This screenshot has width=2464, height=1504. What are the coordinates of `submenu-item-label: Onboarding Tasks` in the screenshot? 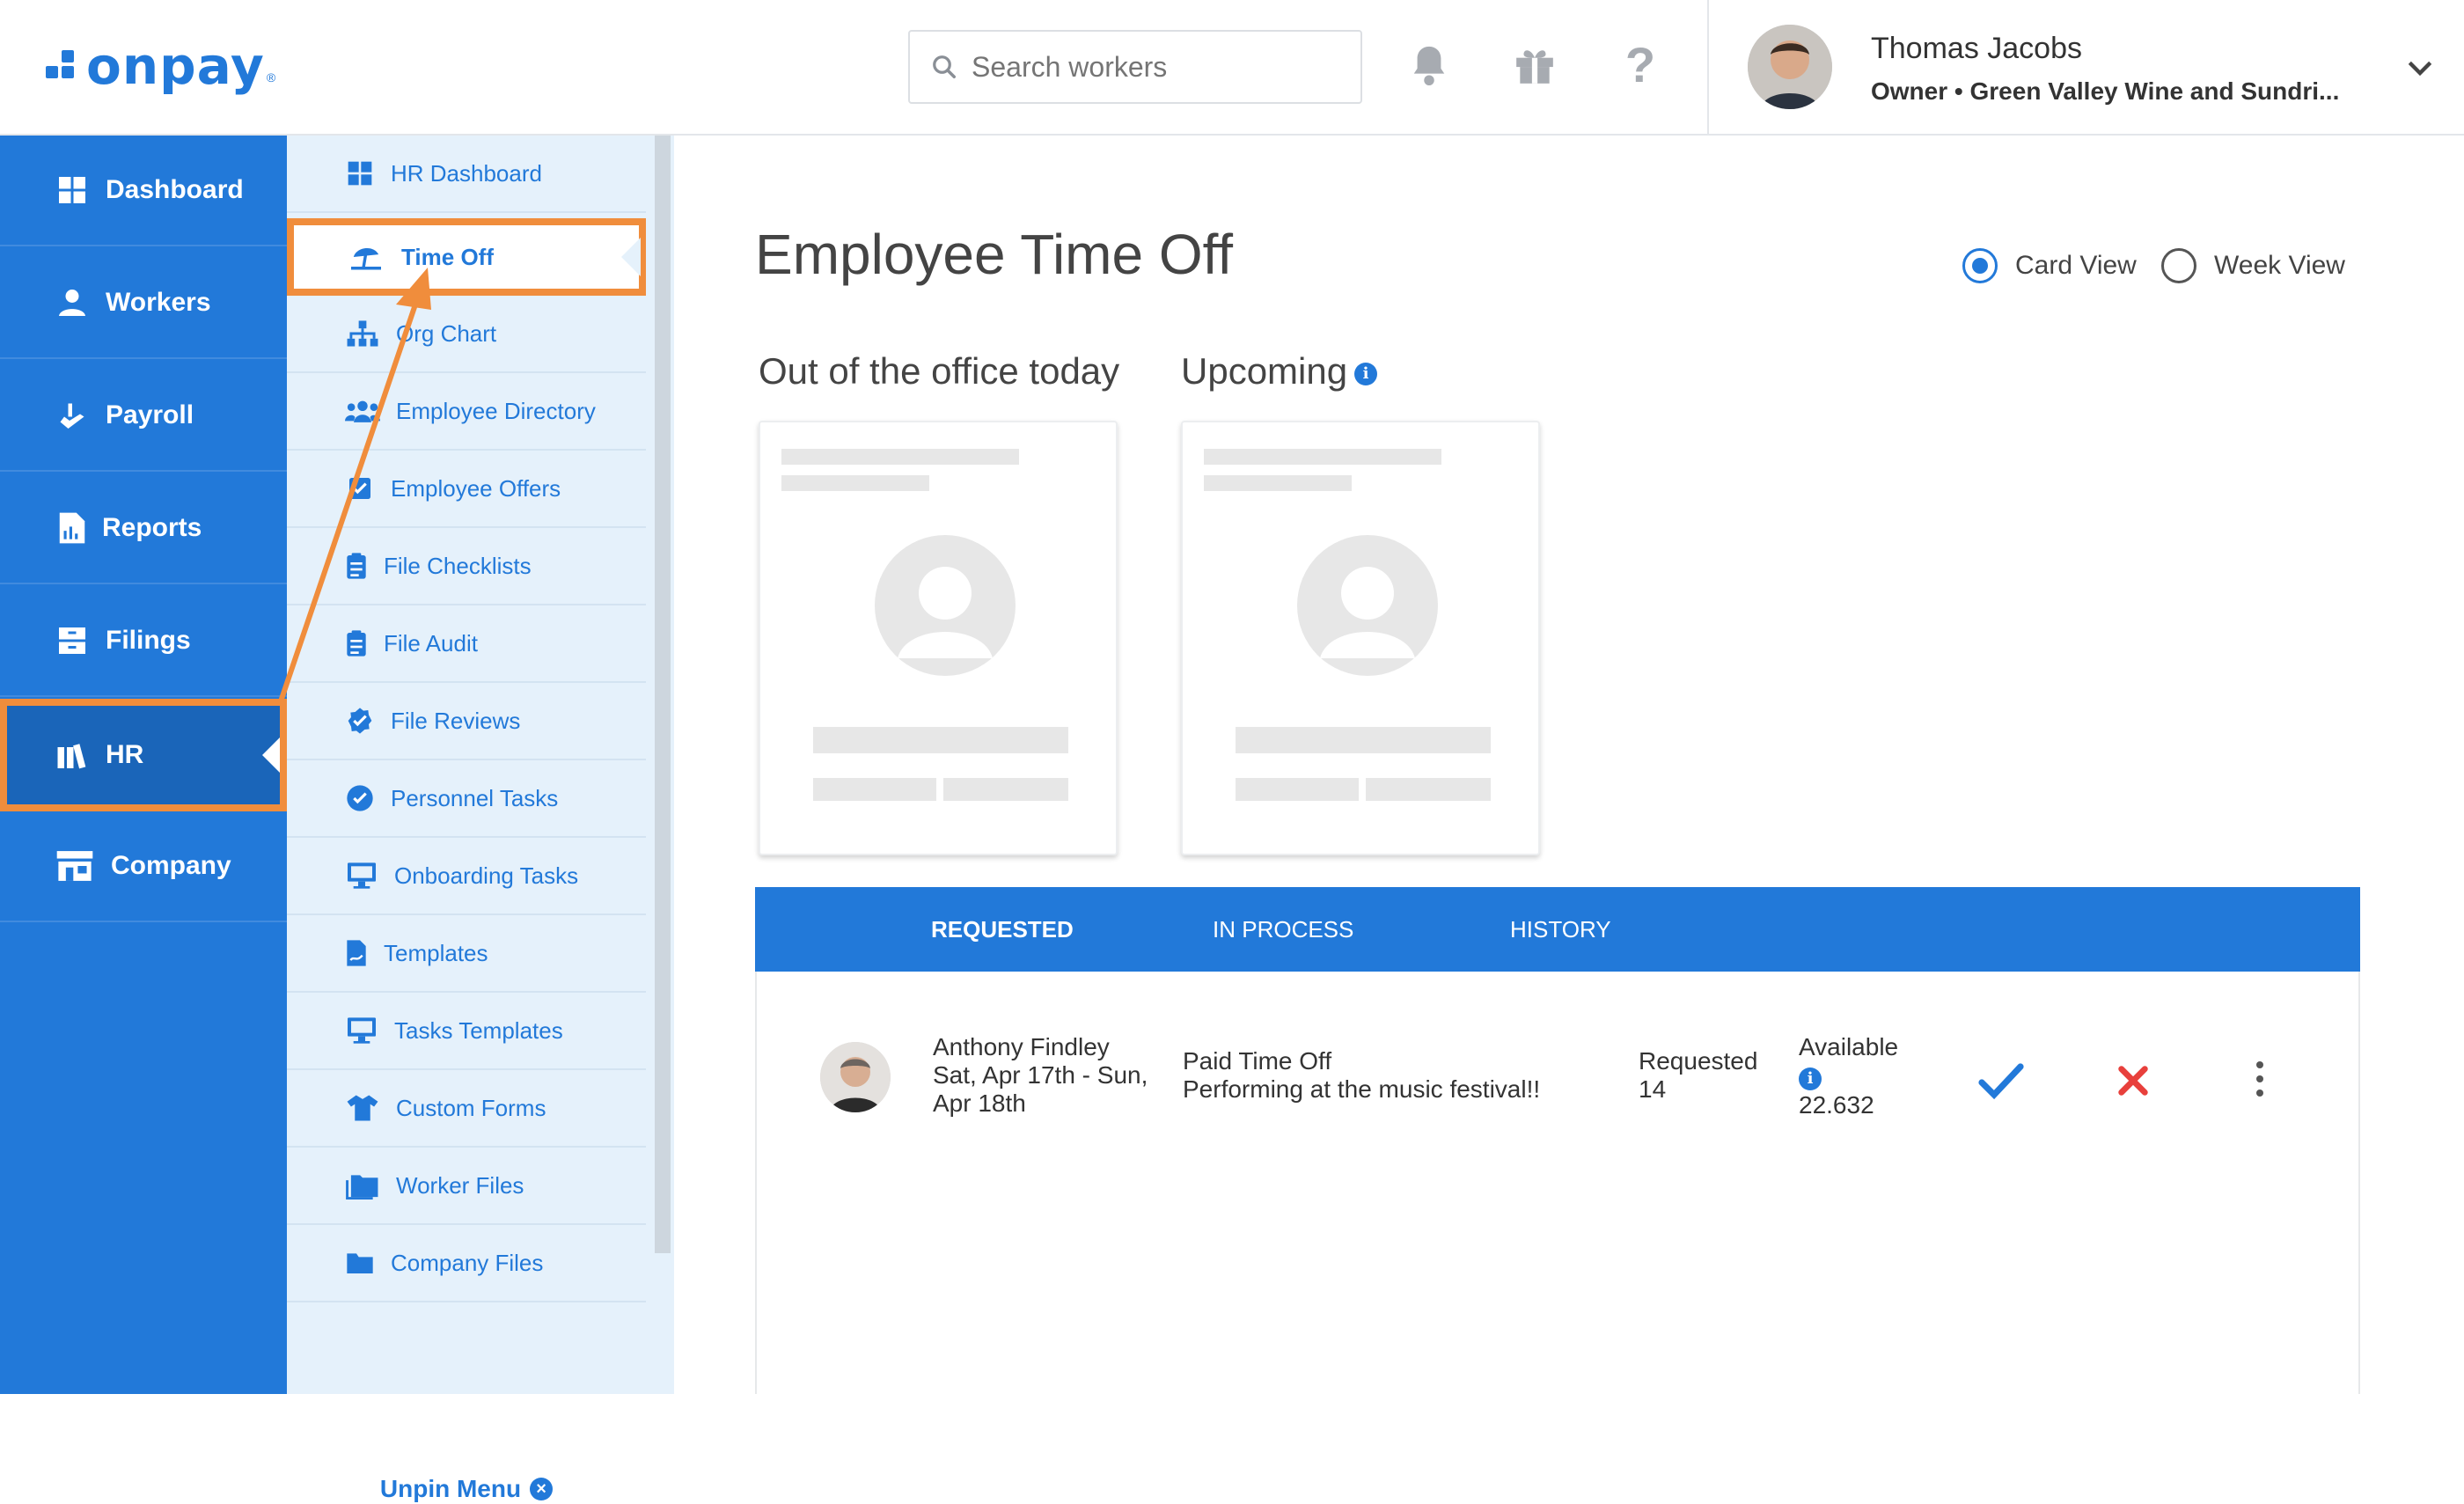 It's located at (487, 875).